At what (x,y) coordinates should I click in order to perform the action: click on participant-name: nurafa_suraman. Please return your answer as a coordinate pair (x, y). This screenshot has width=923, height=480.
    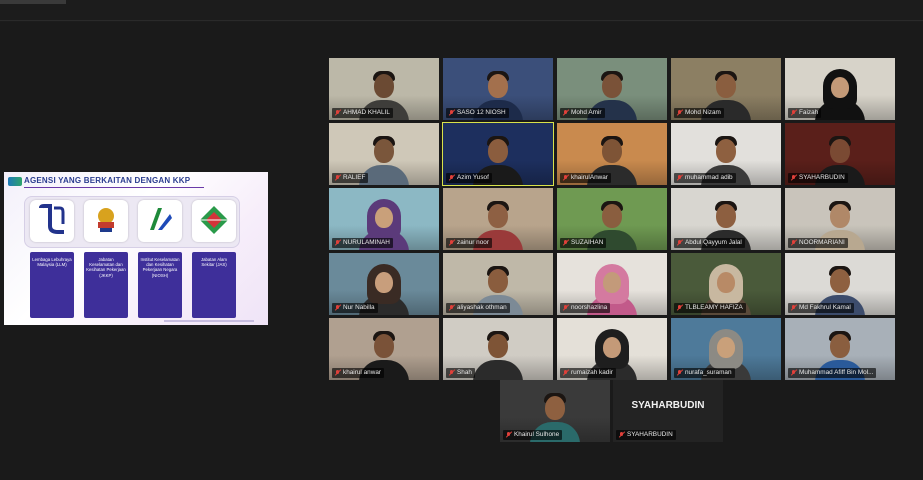
    Looking at the image, I should click on (708, 372).